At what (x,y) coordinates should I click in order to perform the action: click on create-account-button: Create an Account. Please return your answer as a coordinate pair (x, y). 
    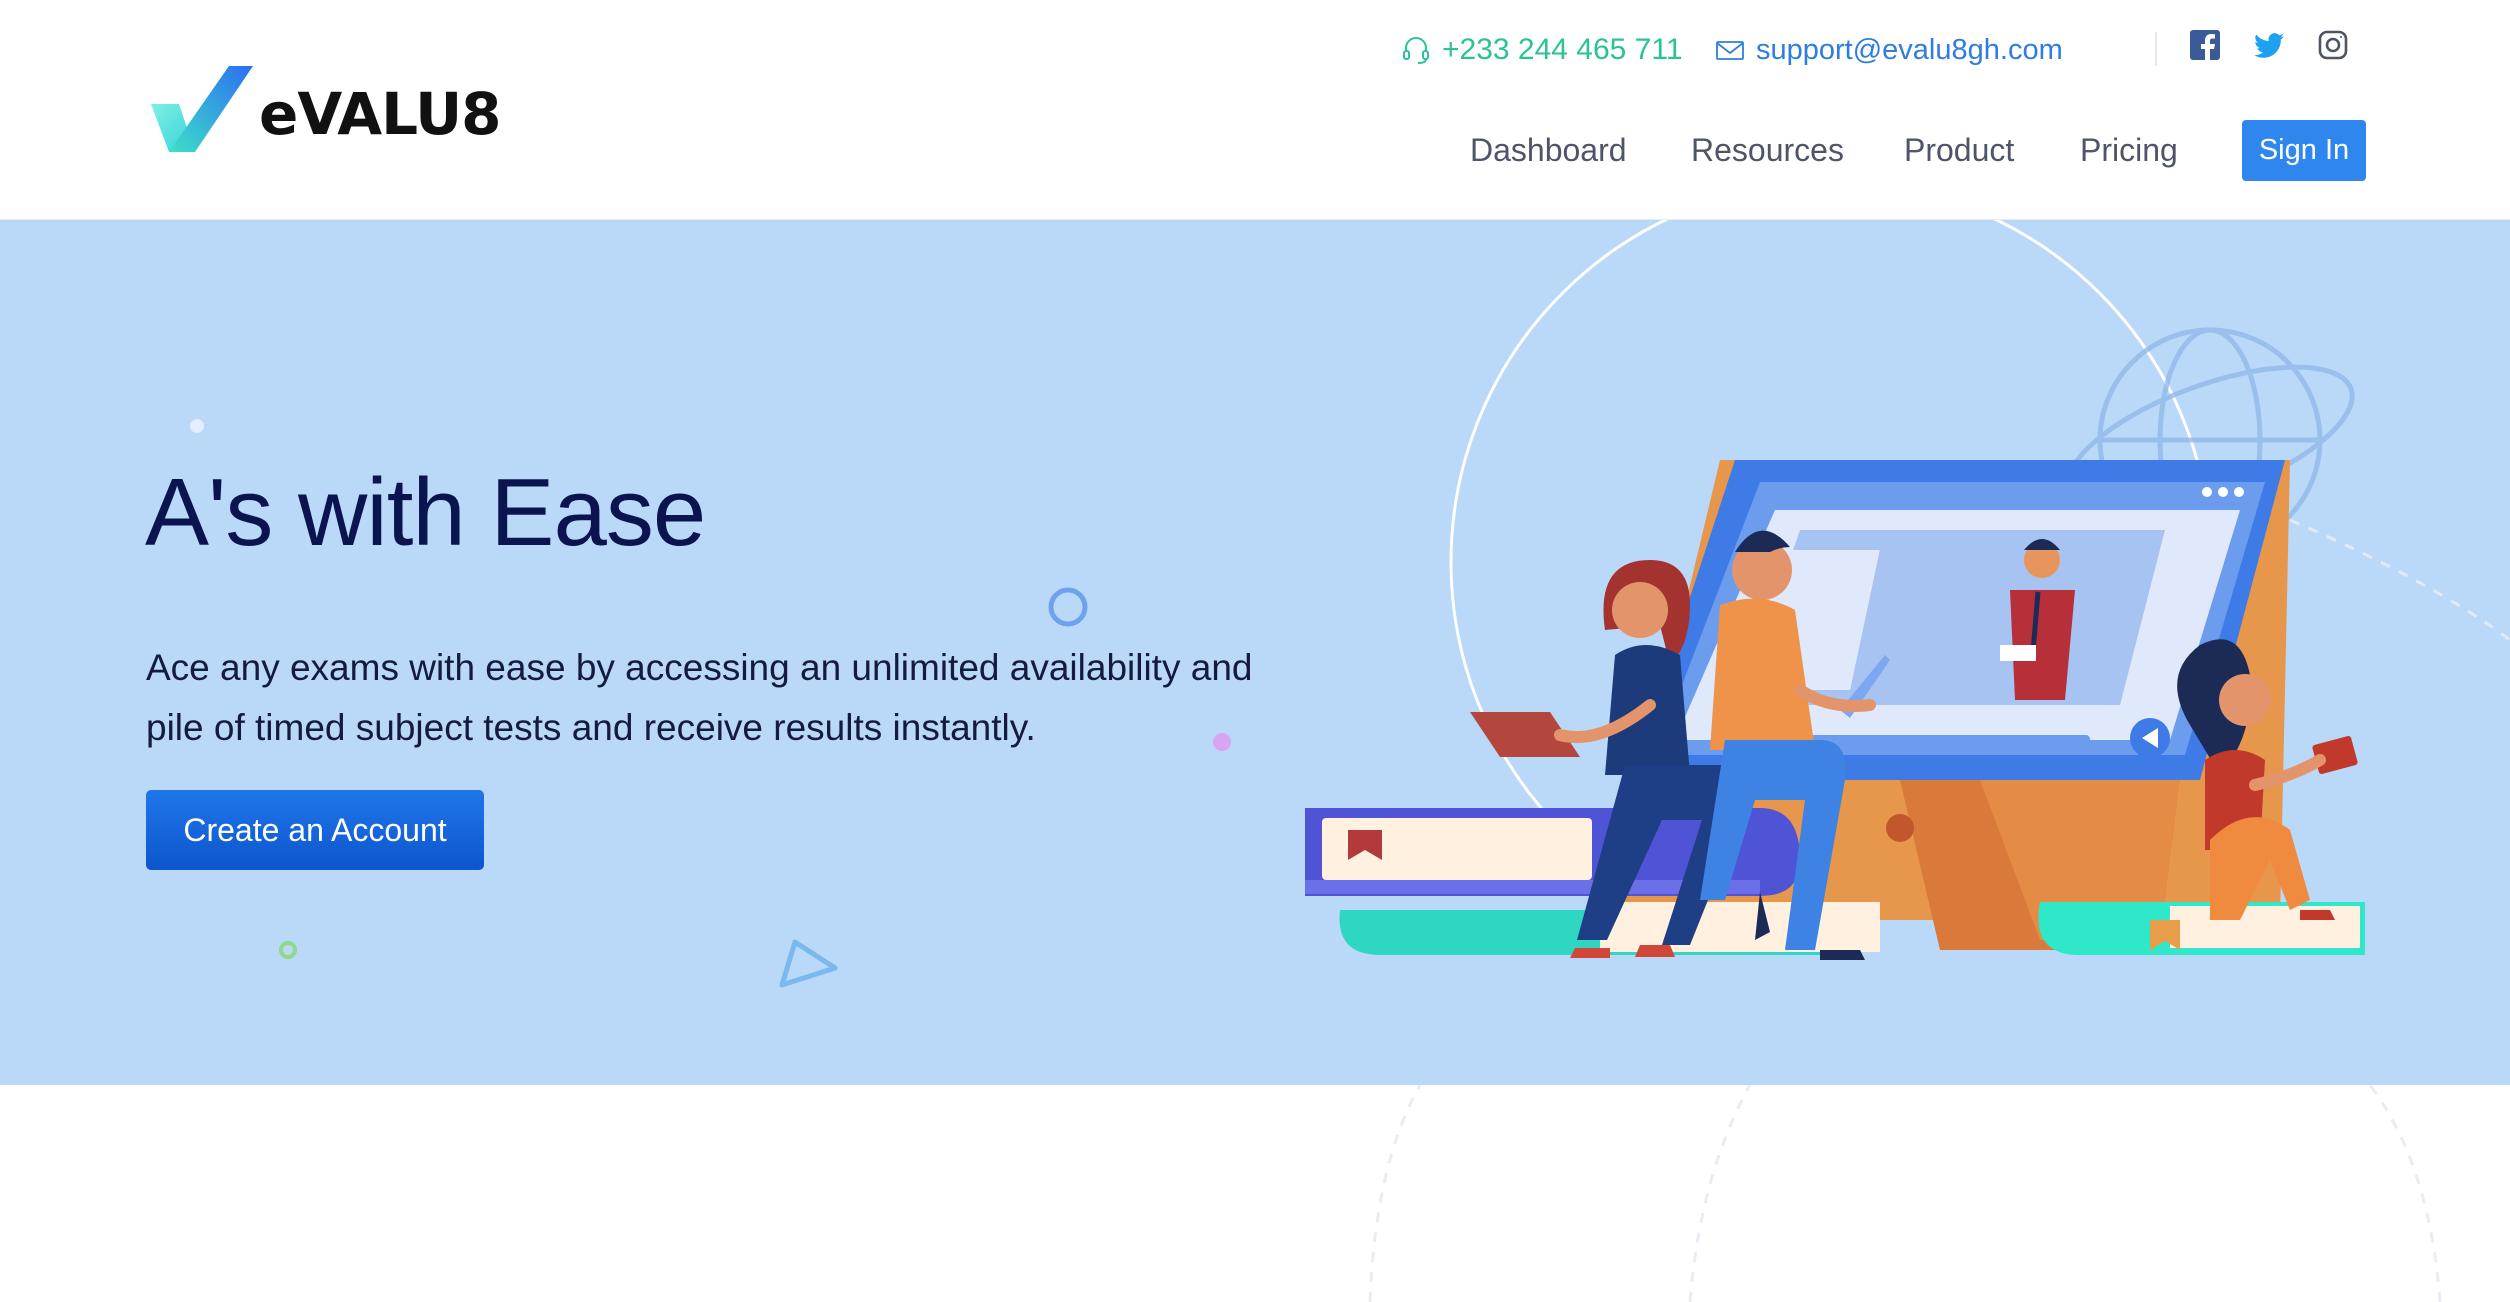
    Looking at the image, I should click on (315, 830).